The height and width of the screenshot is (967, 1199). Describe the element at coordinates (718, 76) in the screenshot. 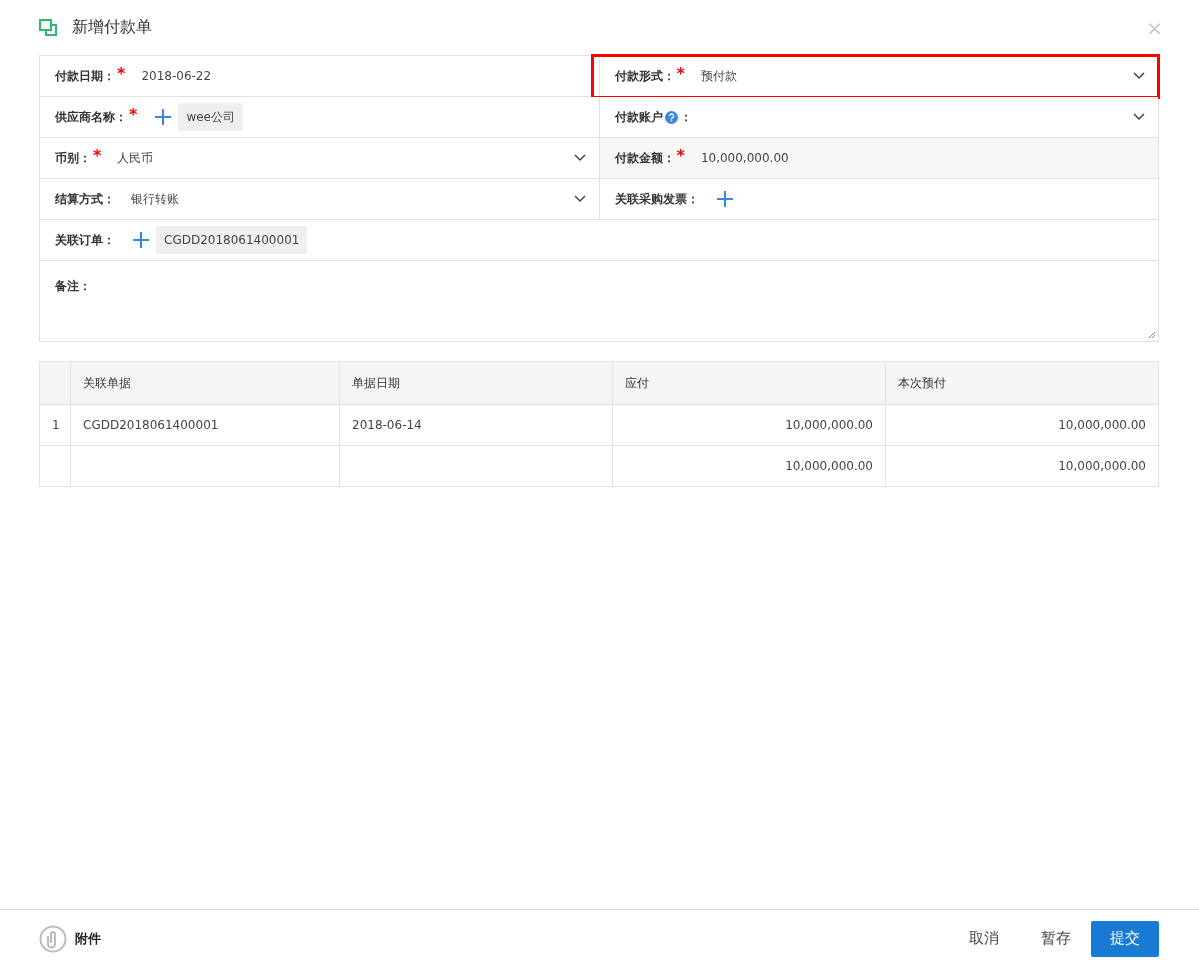

I see `field-value: 预付款` at that location.